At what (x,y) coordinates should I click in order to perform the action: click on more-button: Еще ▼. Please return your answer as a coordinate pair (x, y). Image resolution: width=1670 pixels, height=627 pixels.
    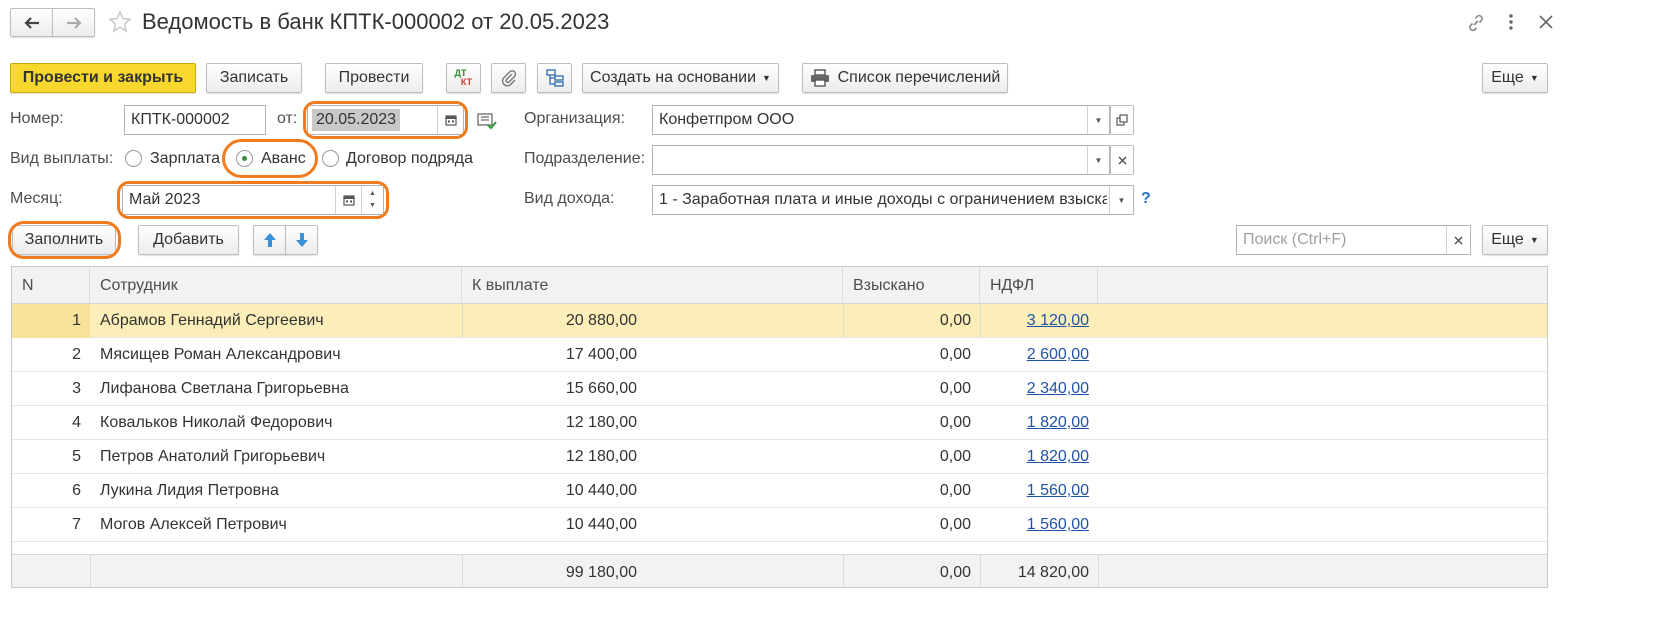
    Looking at the image, I should click on (1515, 78).